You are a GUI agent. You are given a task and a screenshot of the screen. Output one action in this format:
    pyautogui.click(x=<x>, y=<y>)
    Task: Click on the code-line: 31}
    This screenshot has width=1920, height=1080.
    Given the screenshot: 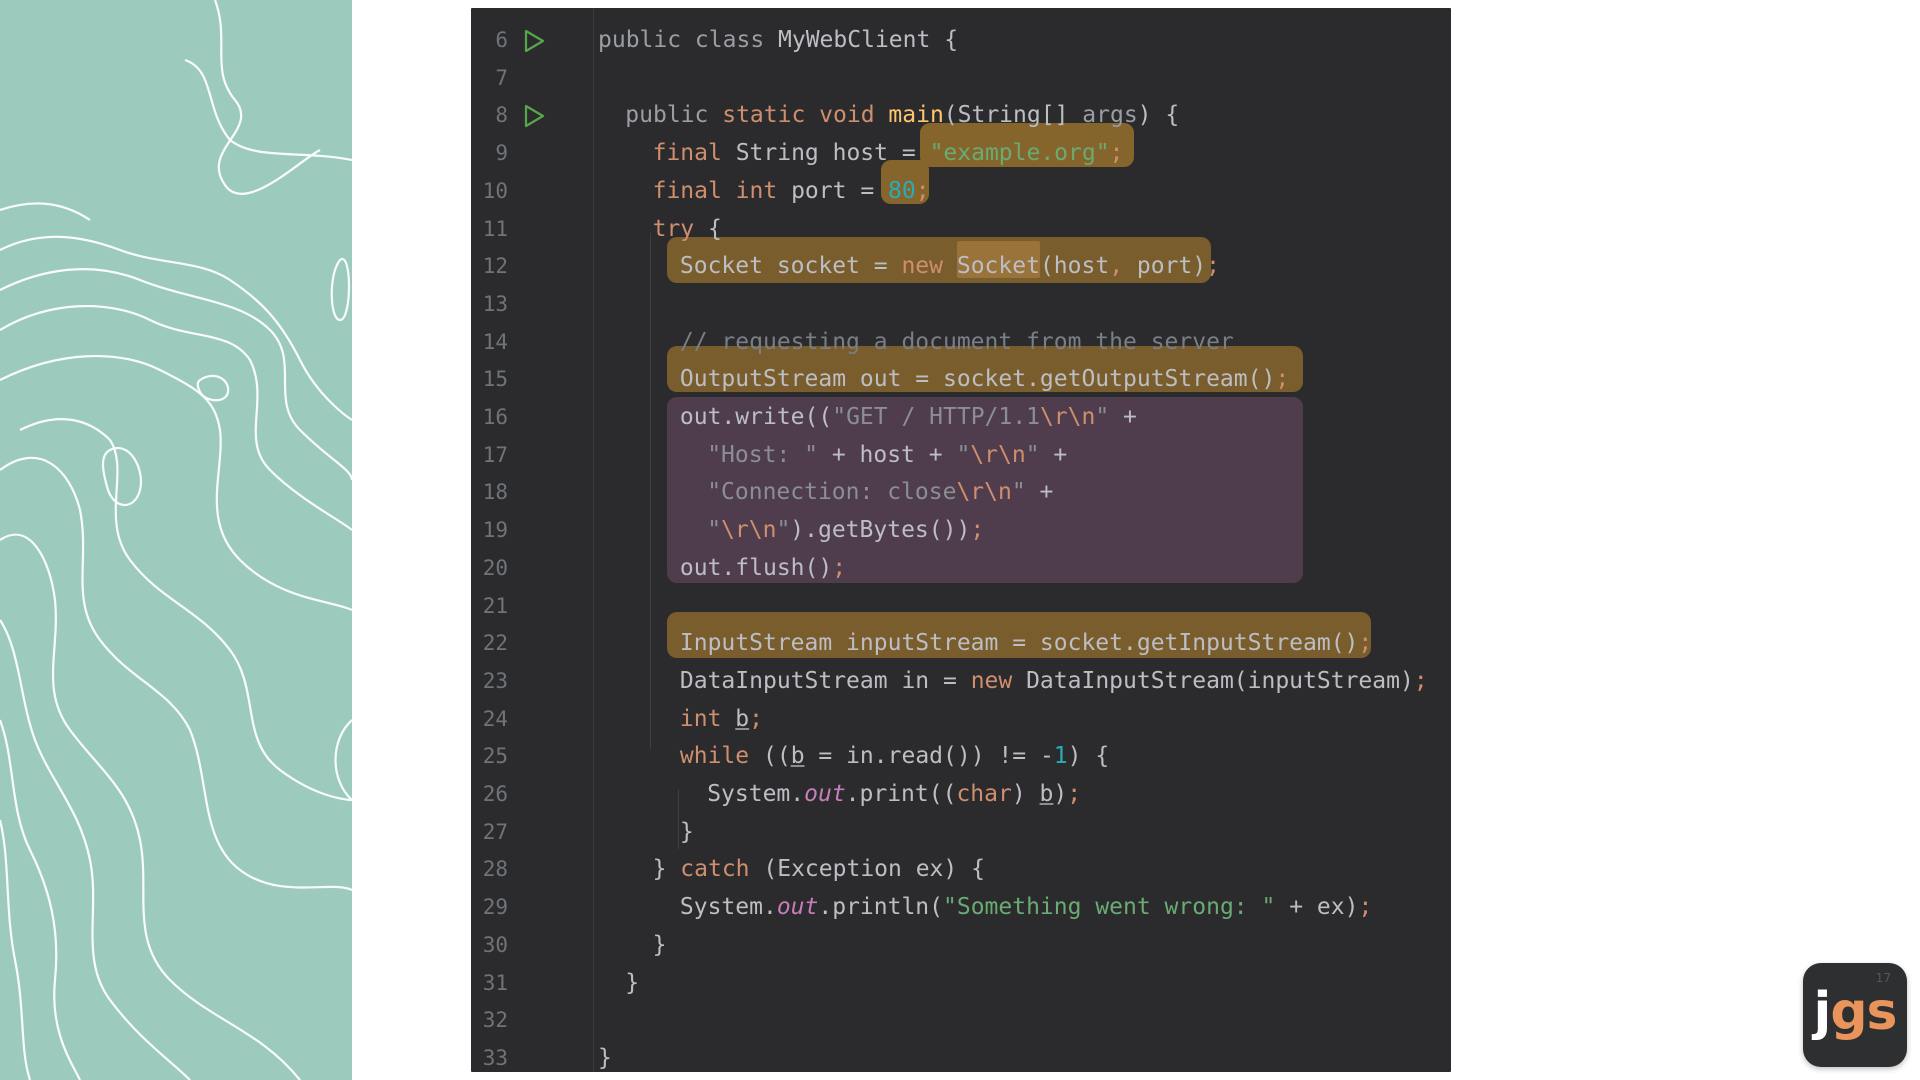 What is the action you would take?
    pyautogui.click(x=961, y=983)
    